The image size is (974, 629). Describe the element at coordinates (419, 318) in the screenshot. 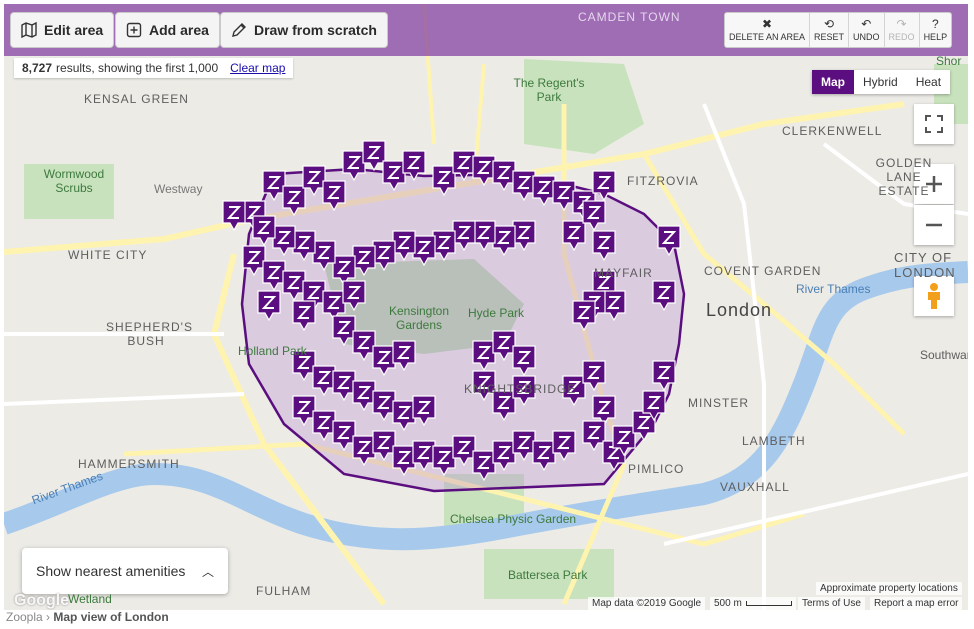

I see `label-kensington-gardens: Kensington Gardens` at that location.